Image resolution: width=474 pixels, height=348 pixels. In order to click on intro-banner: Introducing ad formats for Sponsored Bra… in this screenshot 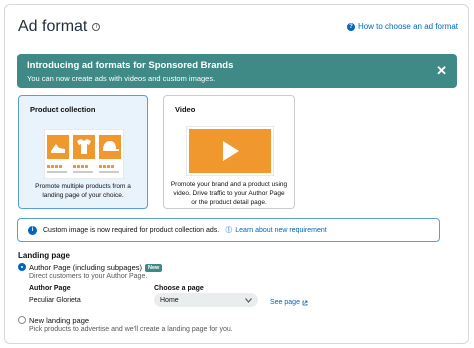, I will do `click(237, 71)`.